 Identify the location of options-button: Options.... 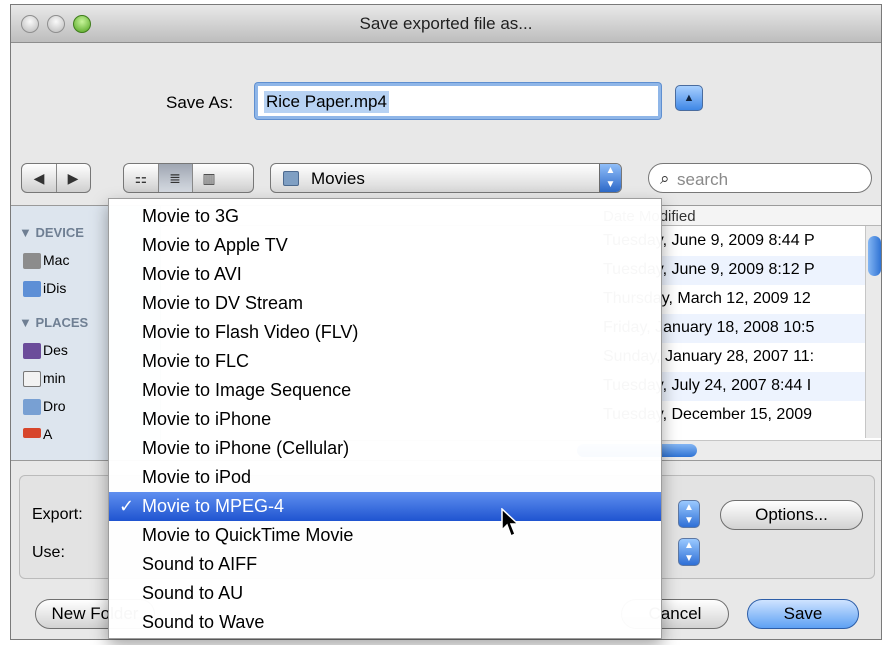
(791, 515).